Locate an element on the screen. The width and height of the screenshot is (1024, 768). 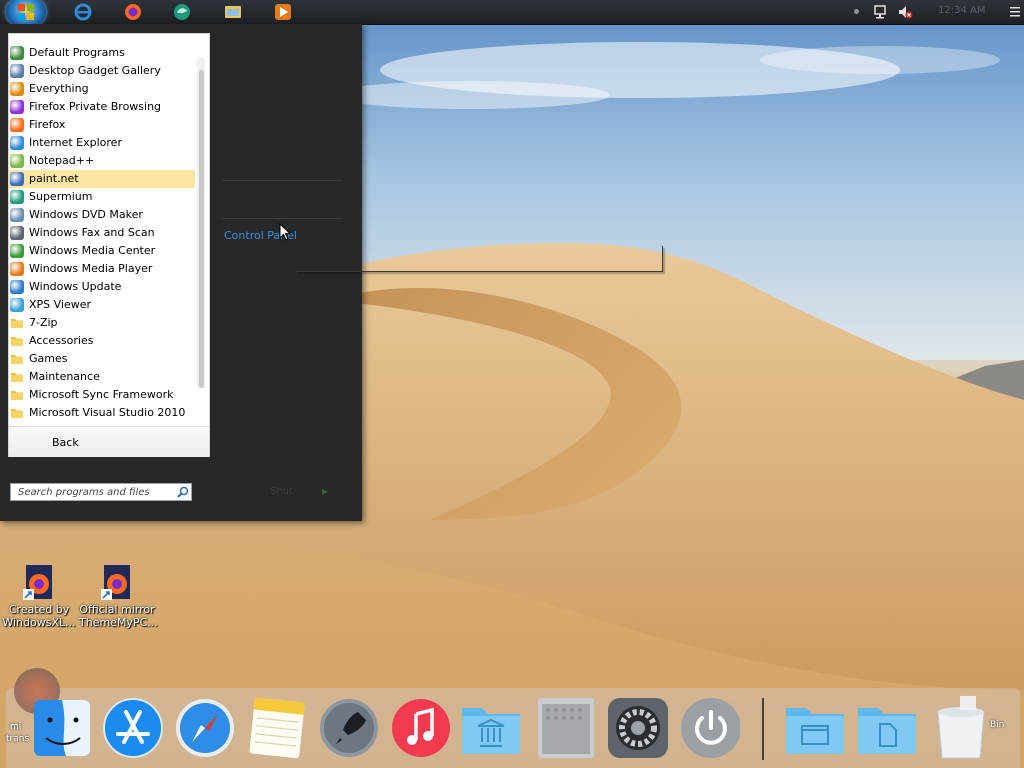
windows-logo-icon is located at coordinates (26, 12).